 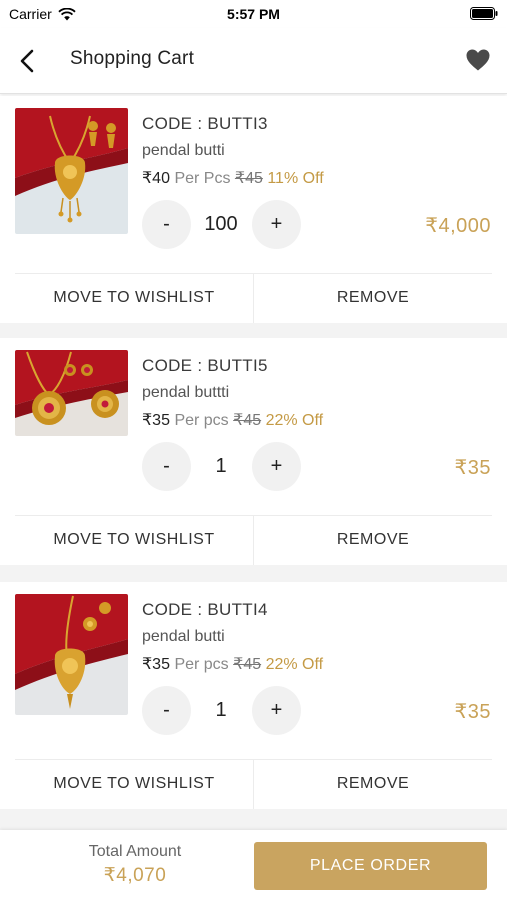 I want to click on heart-icon, so click(x=478, y=60).